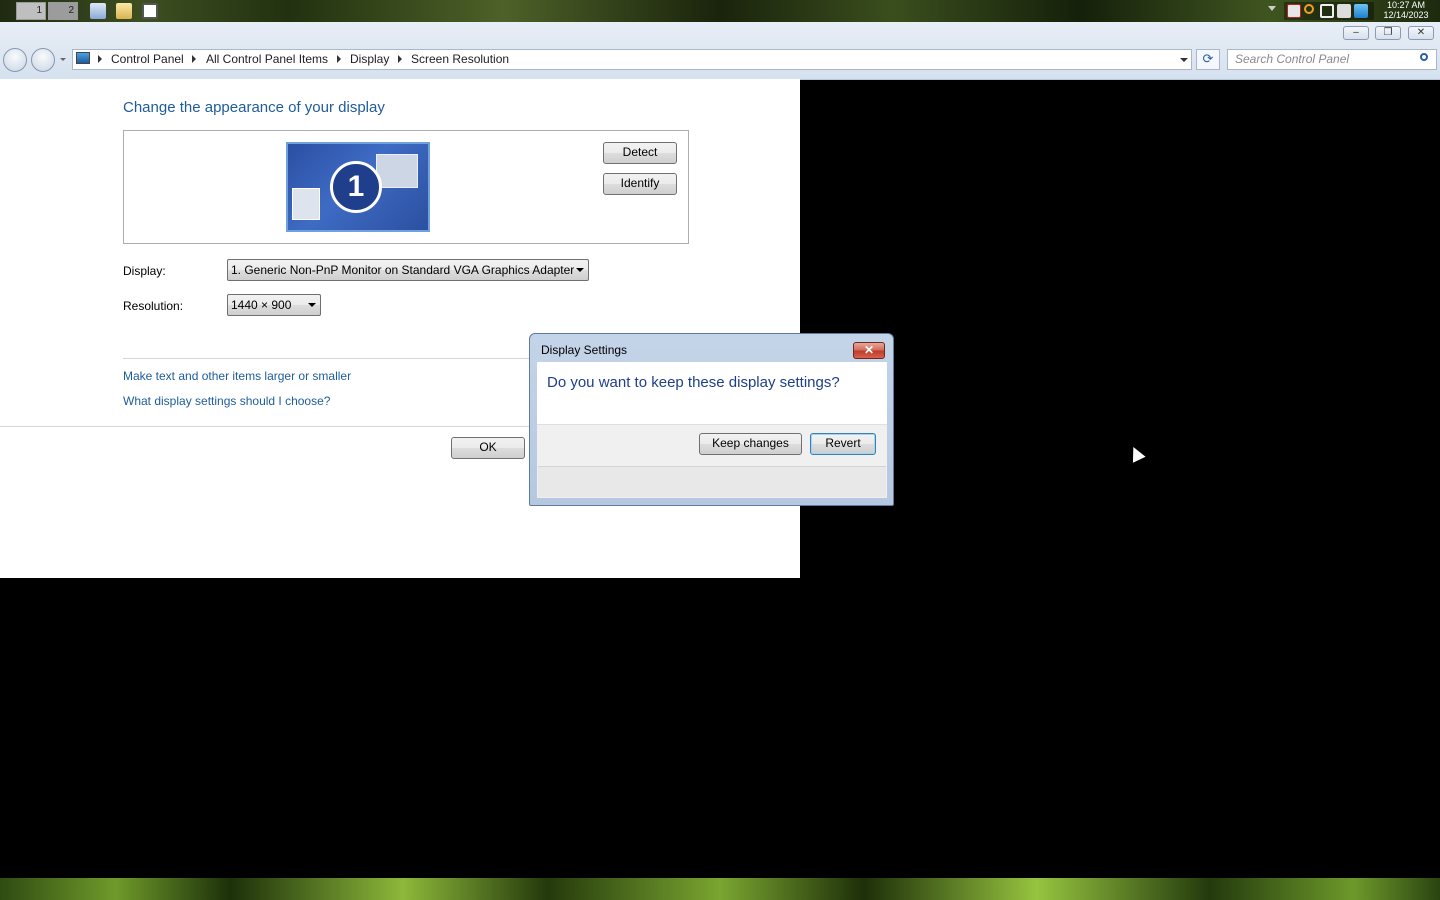 This screenshot has height=900, width=1440. I want to click on desktop-2-button: 2, so click(63, 11).